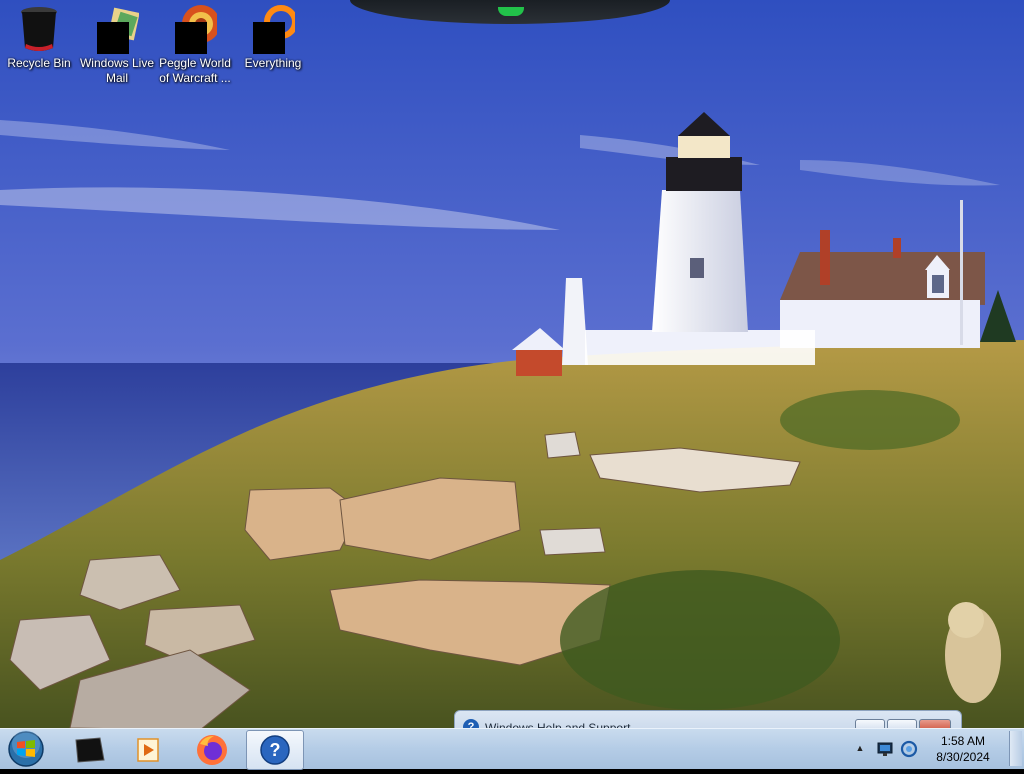 This screenshot has height=774, width=1024. What do you see at coordinates (512, 749) in the screenshot?
I see `taskbar: ? ▲ 1:58 AM 8/30/2024` at bounding box center [512, 749].